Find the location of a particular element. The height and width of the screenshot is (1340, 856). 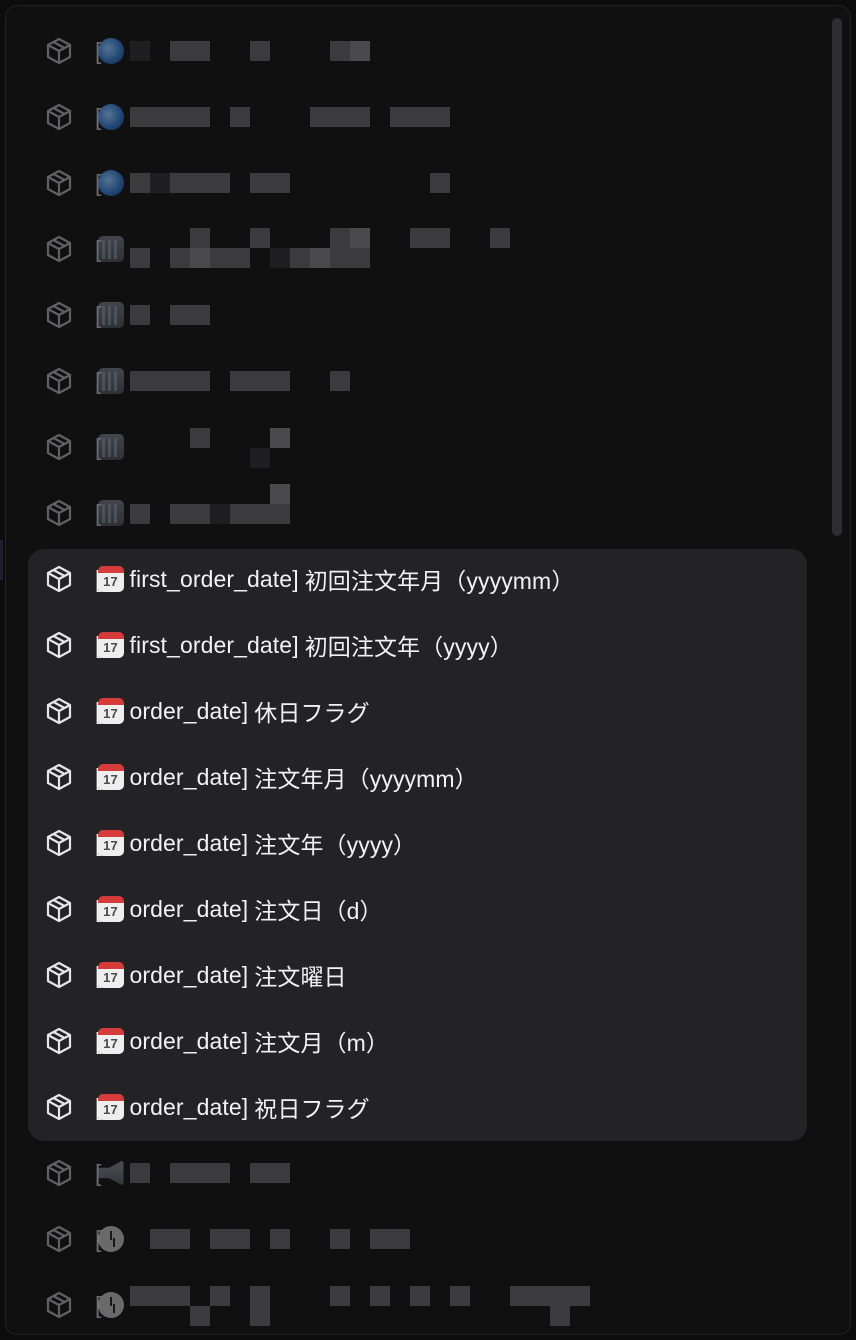

item-label: [order_date]注文月（m） is located at coordinates (242, 1041).